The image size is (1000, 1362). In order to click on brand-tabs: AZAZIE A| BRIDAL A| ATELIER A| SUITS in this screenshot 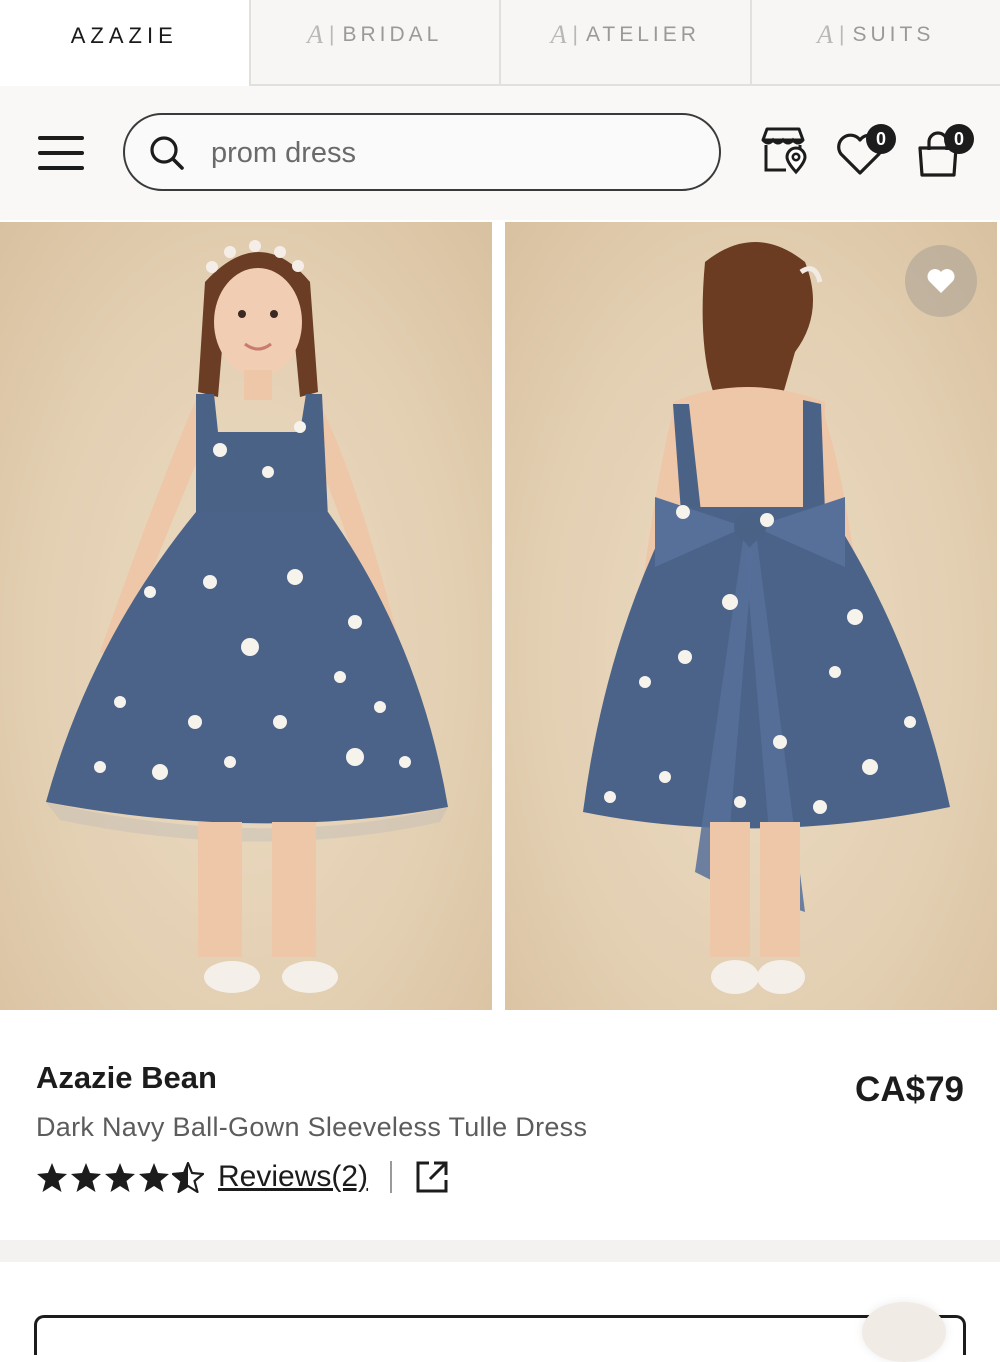, I will do `click(500, 43)`.